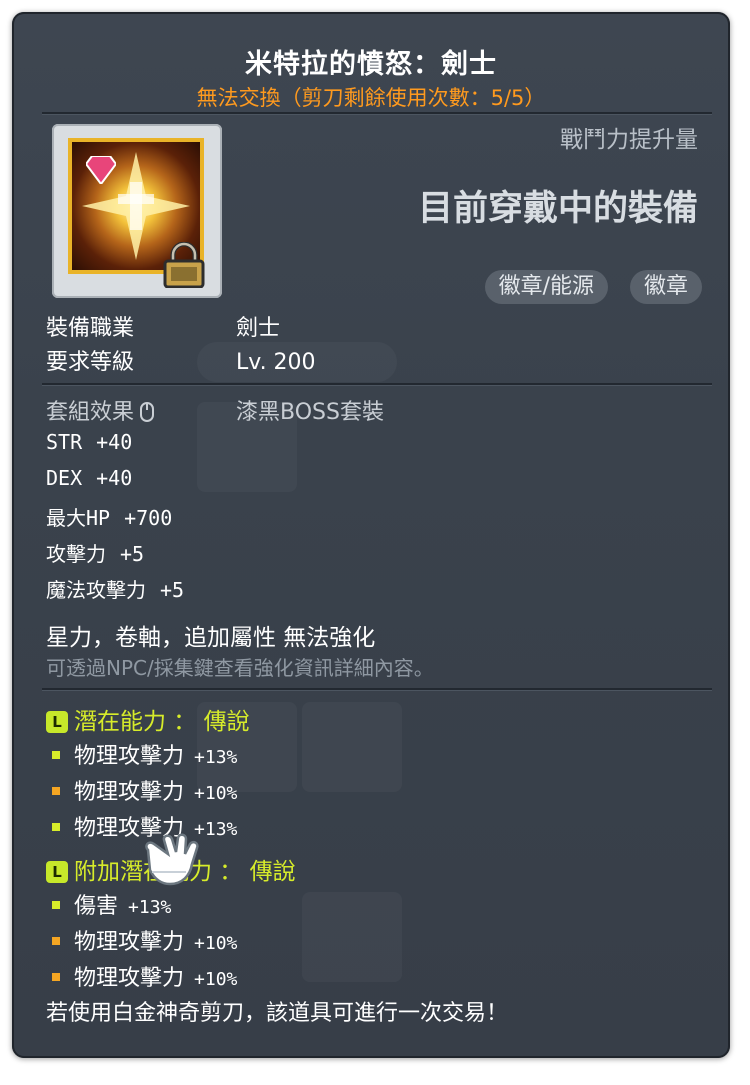 The height and width of the screenshot is (1085, 750). What do you see at coordinates (215, 410) in the screenshot?
I see `set-effect-row: 套組效果 漆黑BOSS套裝` at bounding box center [215, 410].